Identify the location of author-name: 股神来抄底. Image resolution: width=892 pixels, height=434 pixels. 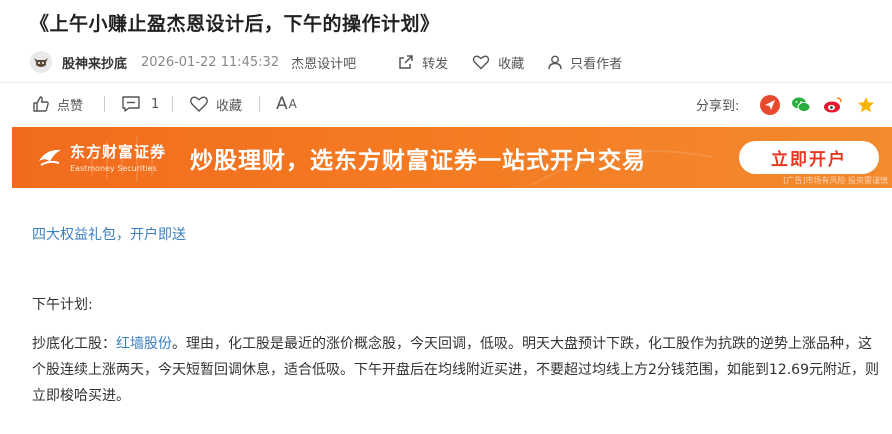
(94, 62).